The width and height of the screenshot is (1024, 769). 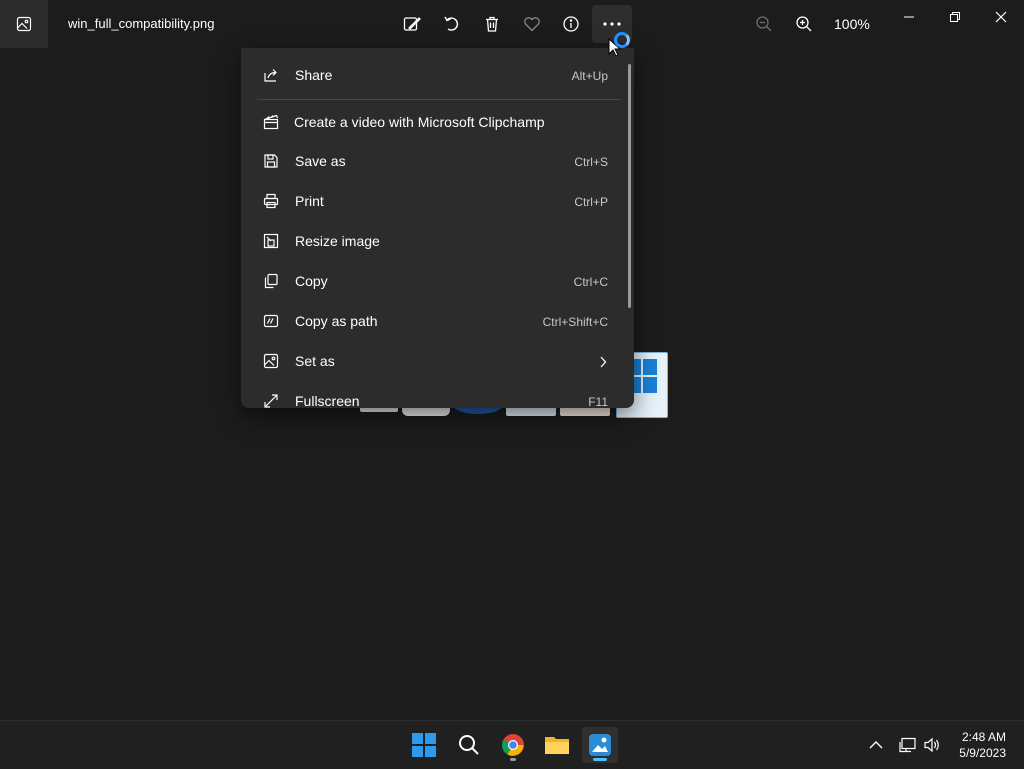 What do you see at coordinates (600, 759) in the screenshot?
I see `active-indicator` at bounding box center [600, 759].